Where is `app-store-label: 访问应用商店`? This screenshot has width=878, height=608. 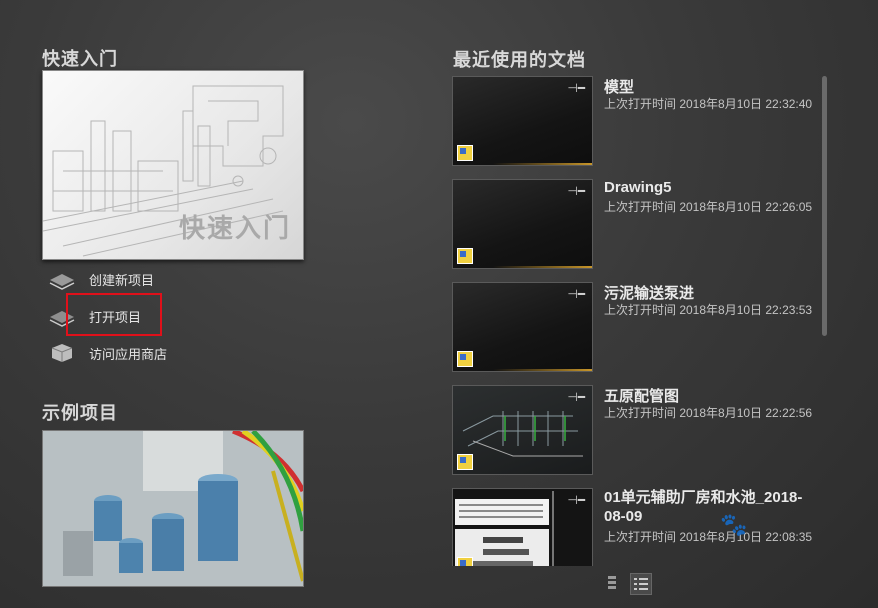
app-store-label: 访问应用商店 is located at coordinates (128, 354).